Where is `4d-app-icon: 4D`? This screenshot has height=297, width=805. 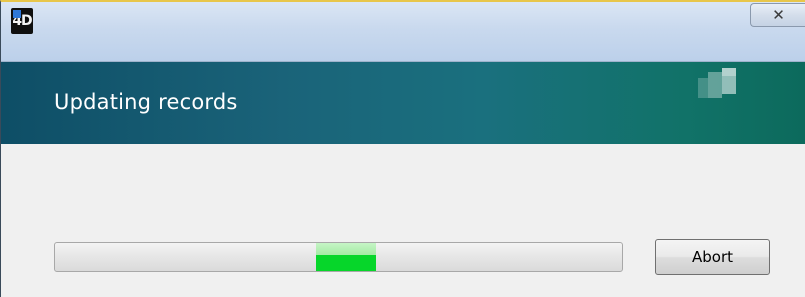
4d-app-icon: 4D is located at coordinates (22, 21).